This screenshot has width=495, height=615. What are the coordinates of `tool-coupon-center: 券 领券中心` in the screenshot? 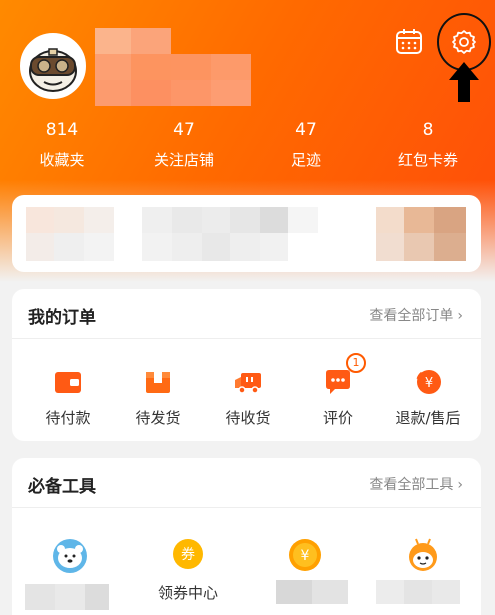 It's located at (188, 570).